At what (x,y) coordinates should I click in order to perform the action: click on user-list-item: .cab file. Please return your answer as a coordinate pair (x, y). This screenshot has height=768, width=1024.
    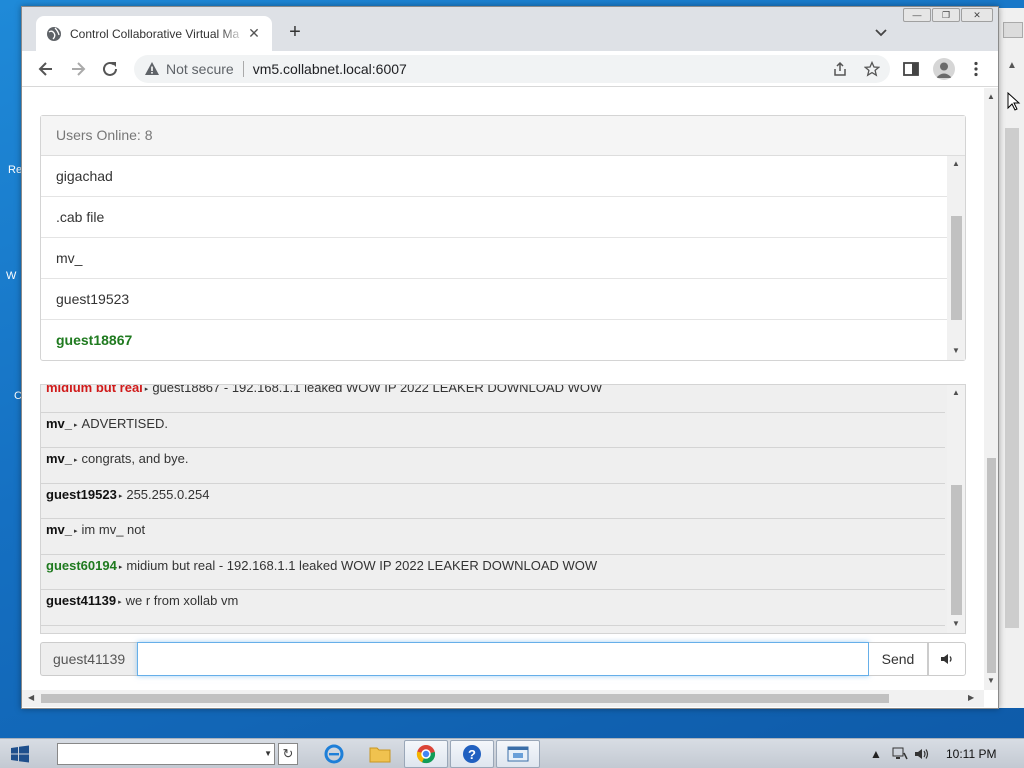
    Looking at the image, I should click on (494, 217).